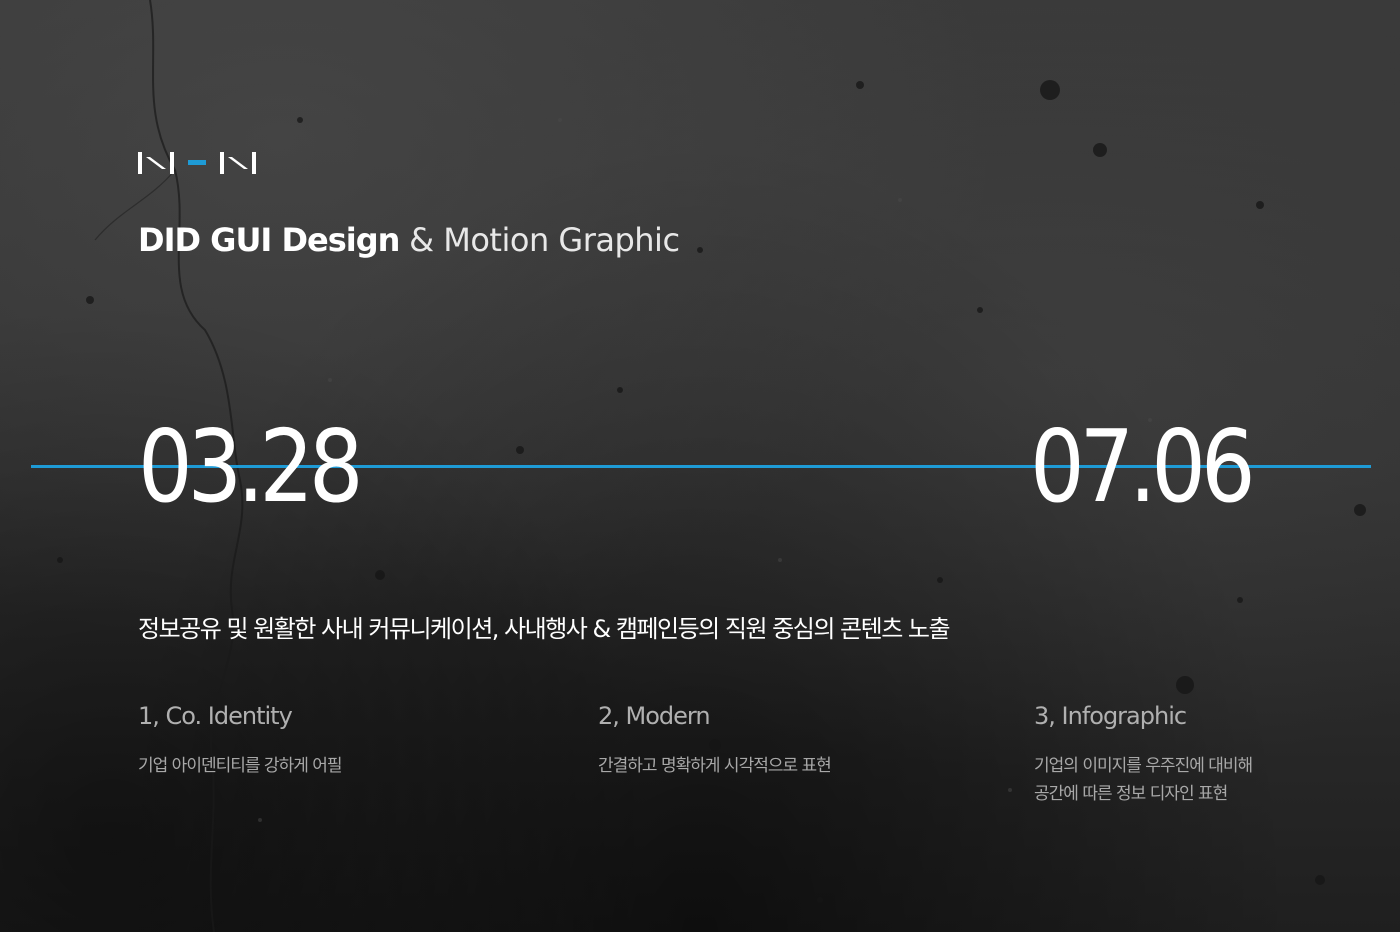  Describe the element at coordinates (269, 240) in the screenshot. I see `headline-strong: DID GUI Design` at that location.